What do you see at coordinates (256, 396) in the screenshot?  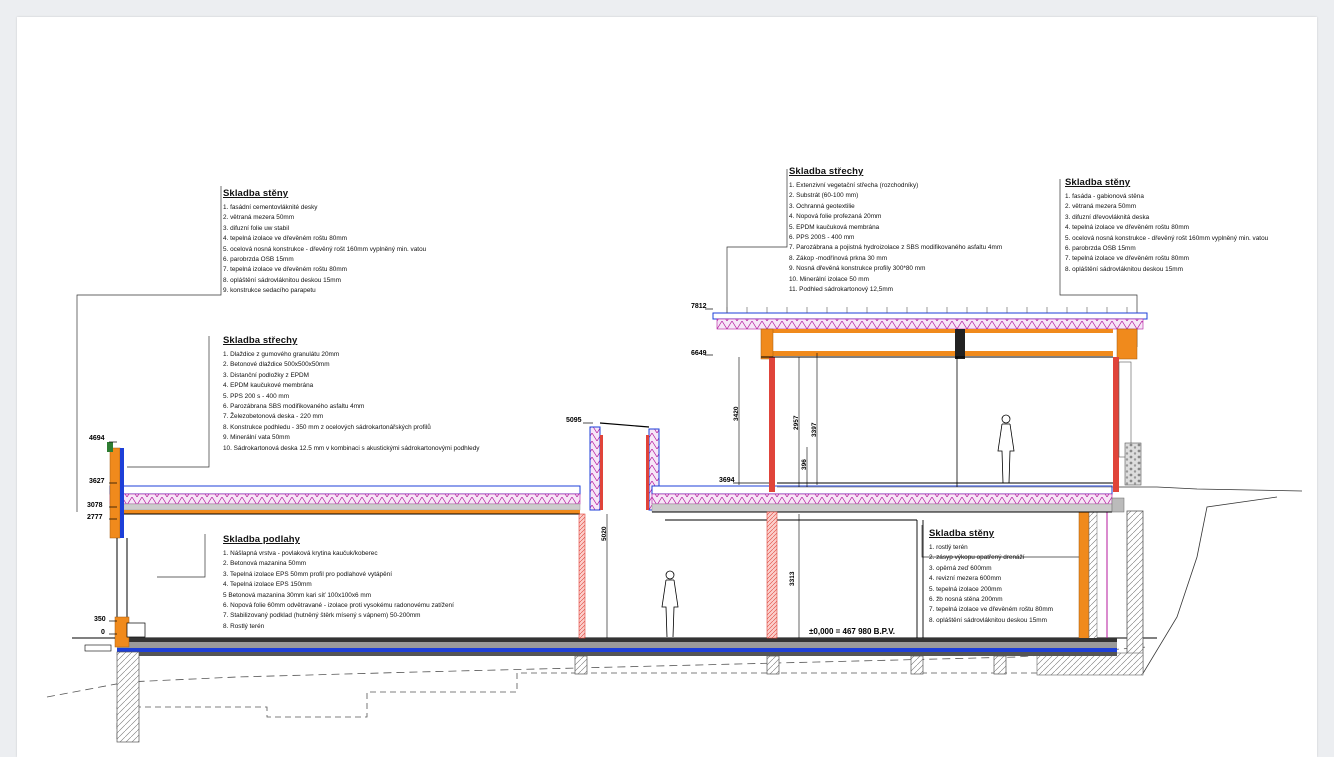 I see `legend-item: 5. PPS 200 s - 400 mm` at bounding box center [256, 396].